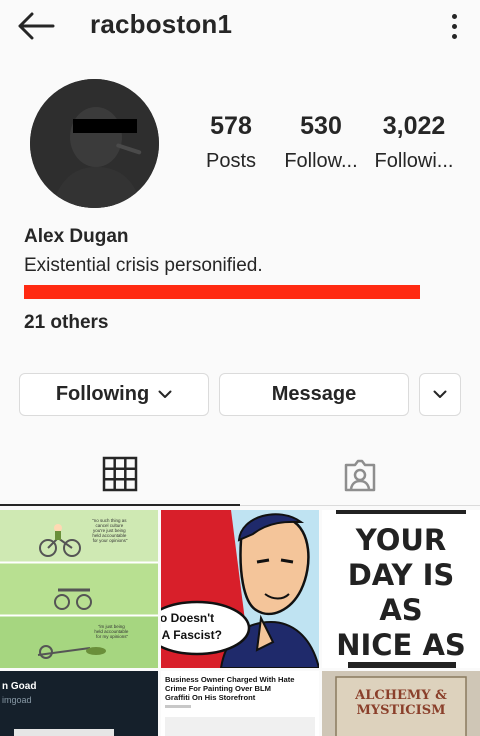 The width and height of the screenshot is (480, 736). Describe the element at coordinates (231, 161) in the screenshot. I see `posts-label: Posts` at that location.